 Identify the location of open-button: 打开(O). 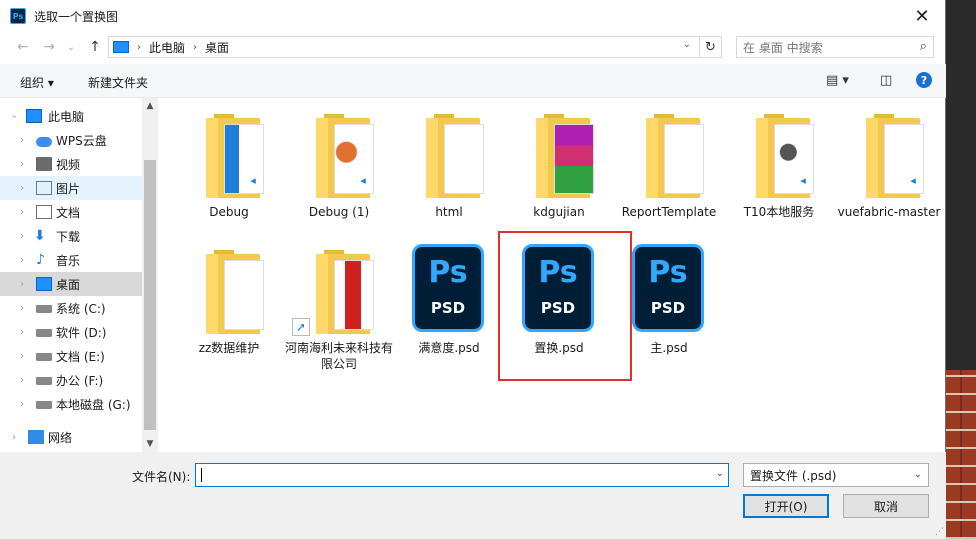
(786, 506).